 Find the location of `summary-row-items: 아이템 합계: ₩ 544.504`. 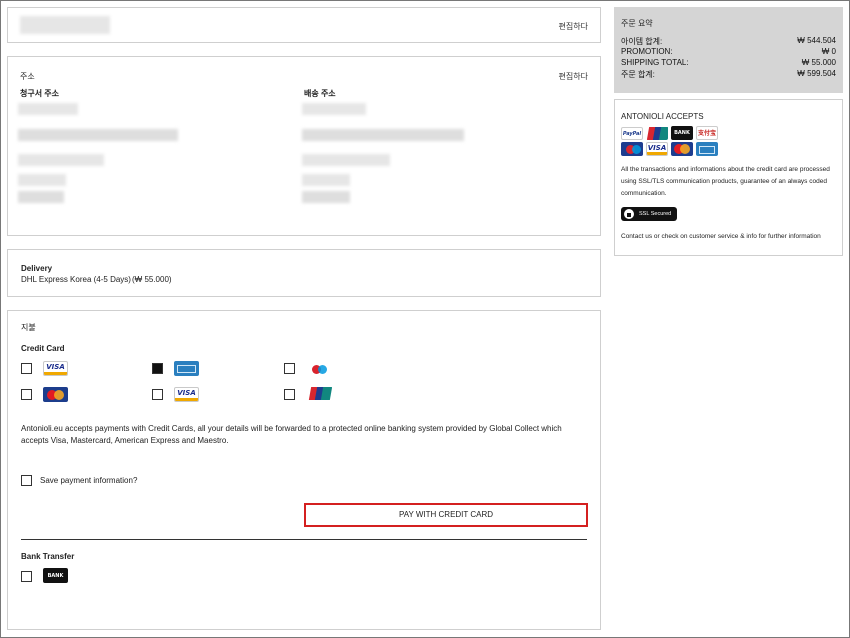

summary-row-items: 아이템 합계: ₩ 544.504 is located at coordinates (728, 41).